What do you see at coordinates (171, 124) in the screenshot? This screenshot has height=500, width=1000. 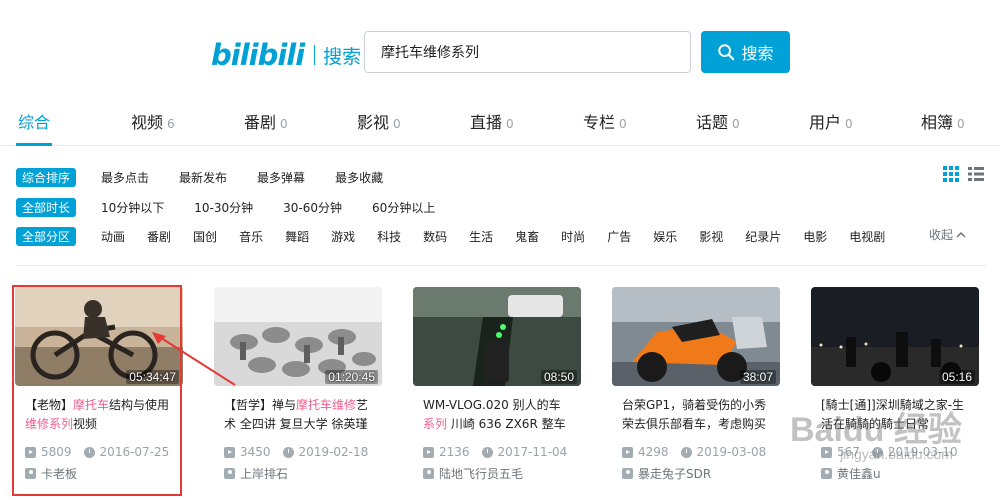 I see `tab-count: 6` at bounding box center [171, 124].